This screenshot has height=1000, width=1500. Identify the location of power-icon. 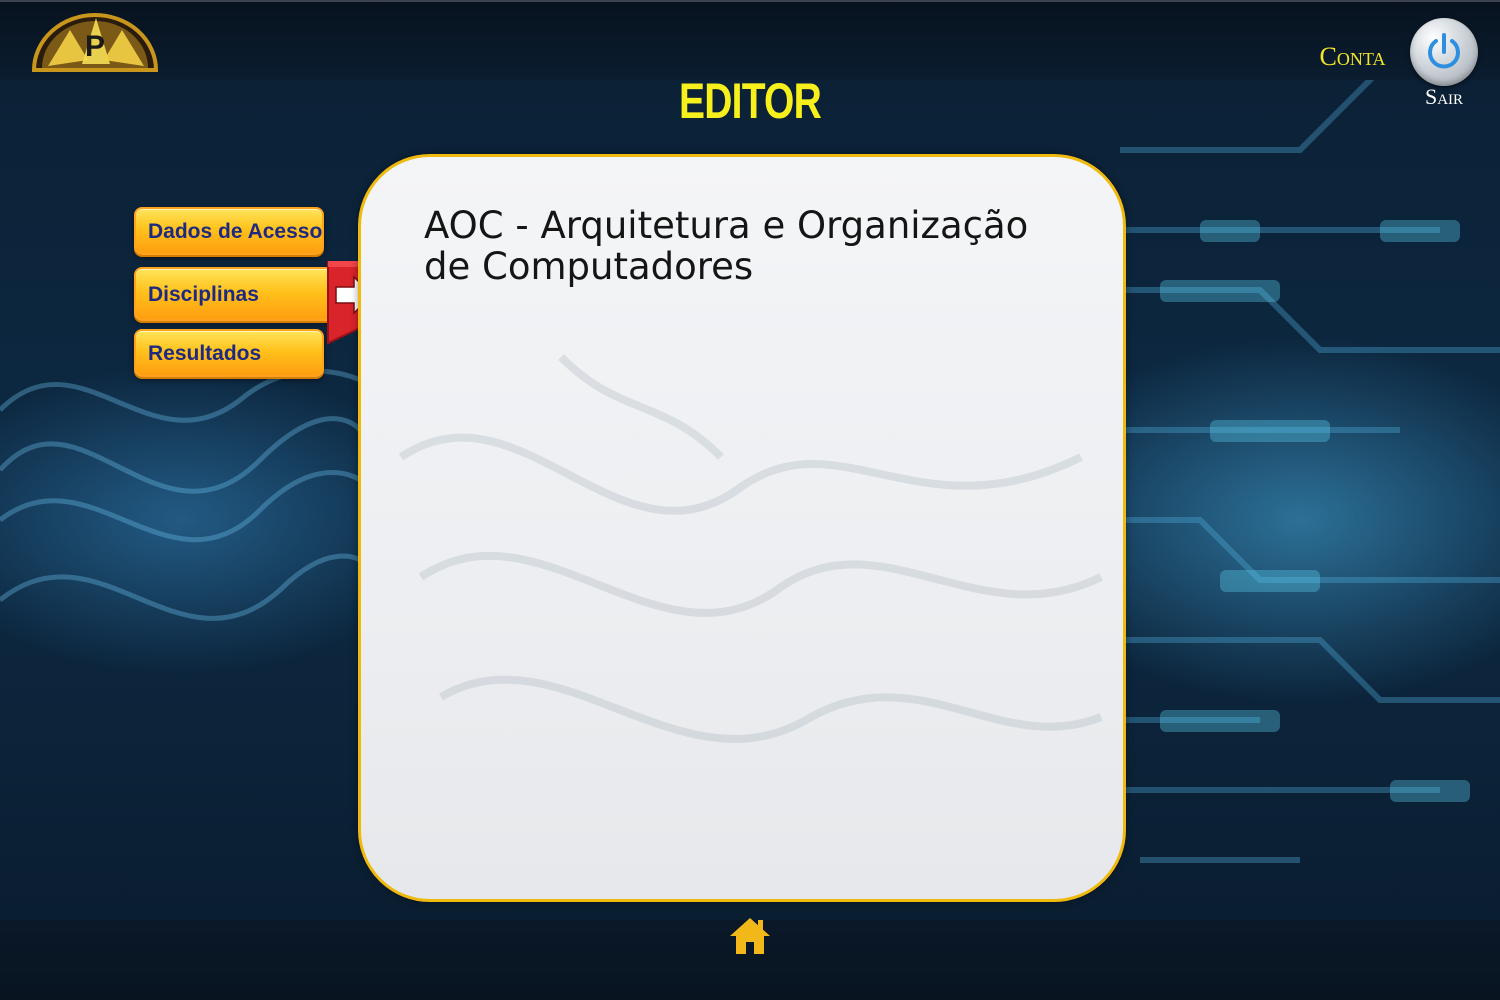
(1444, 51).